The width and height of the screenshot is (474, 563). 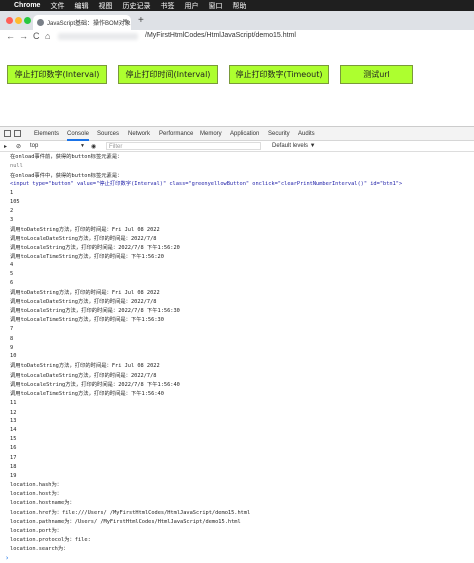 What do you see at coordinates (9, 20) in the screenshot?
I see `close-window-icon` at bounding box center [9, 20].